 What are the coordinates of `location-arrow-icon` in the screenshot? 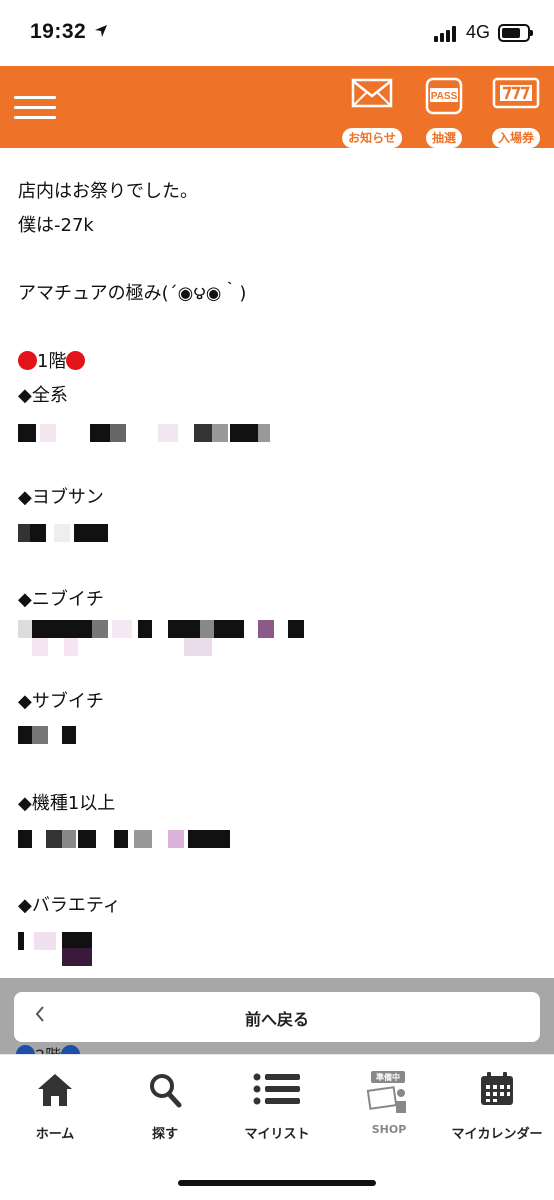 It's located at (101, 33).